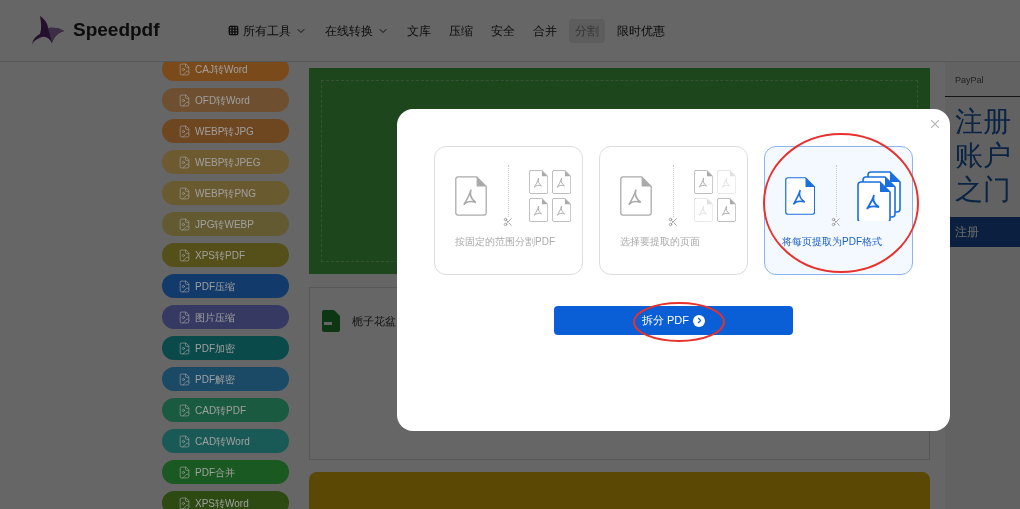  What do you see at coordinates (225, 255) in the screenshot?
I see `tool-link: XPS转PDF` at bounding box center [225, 255].